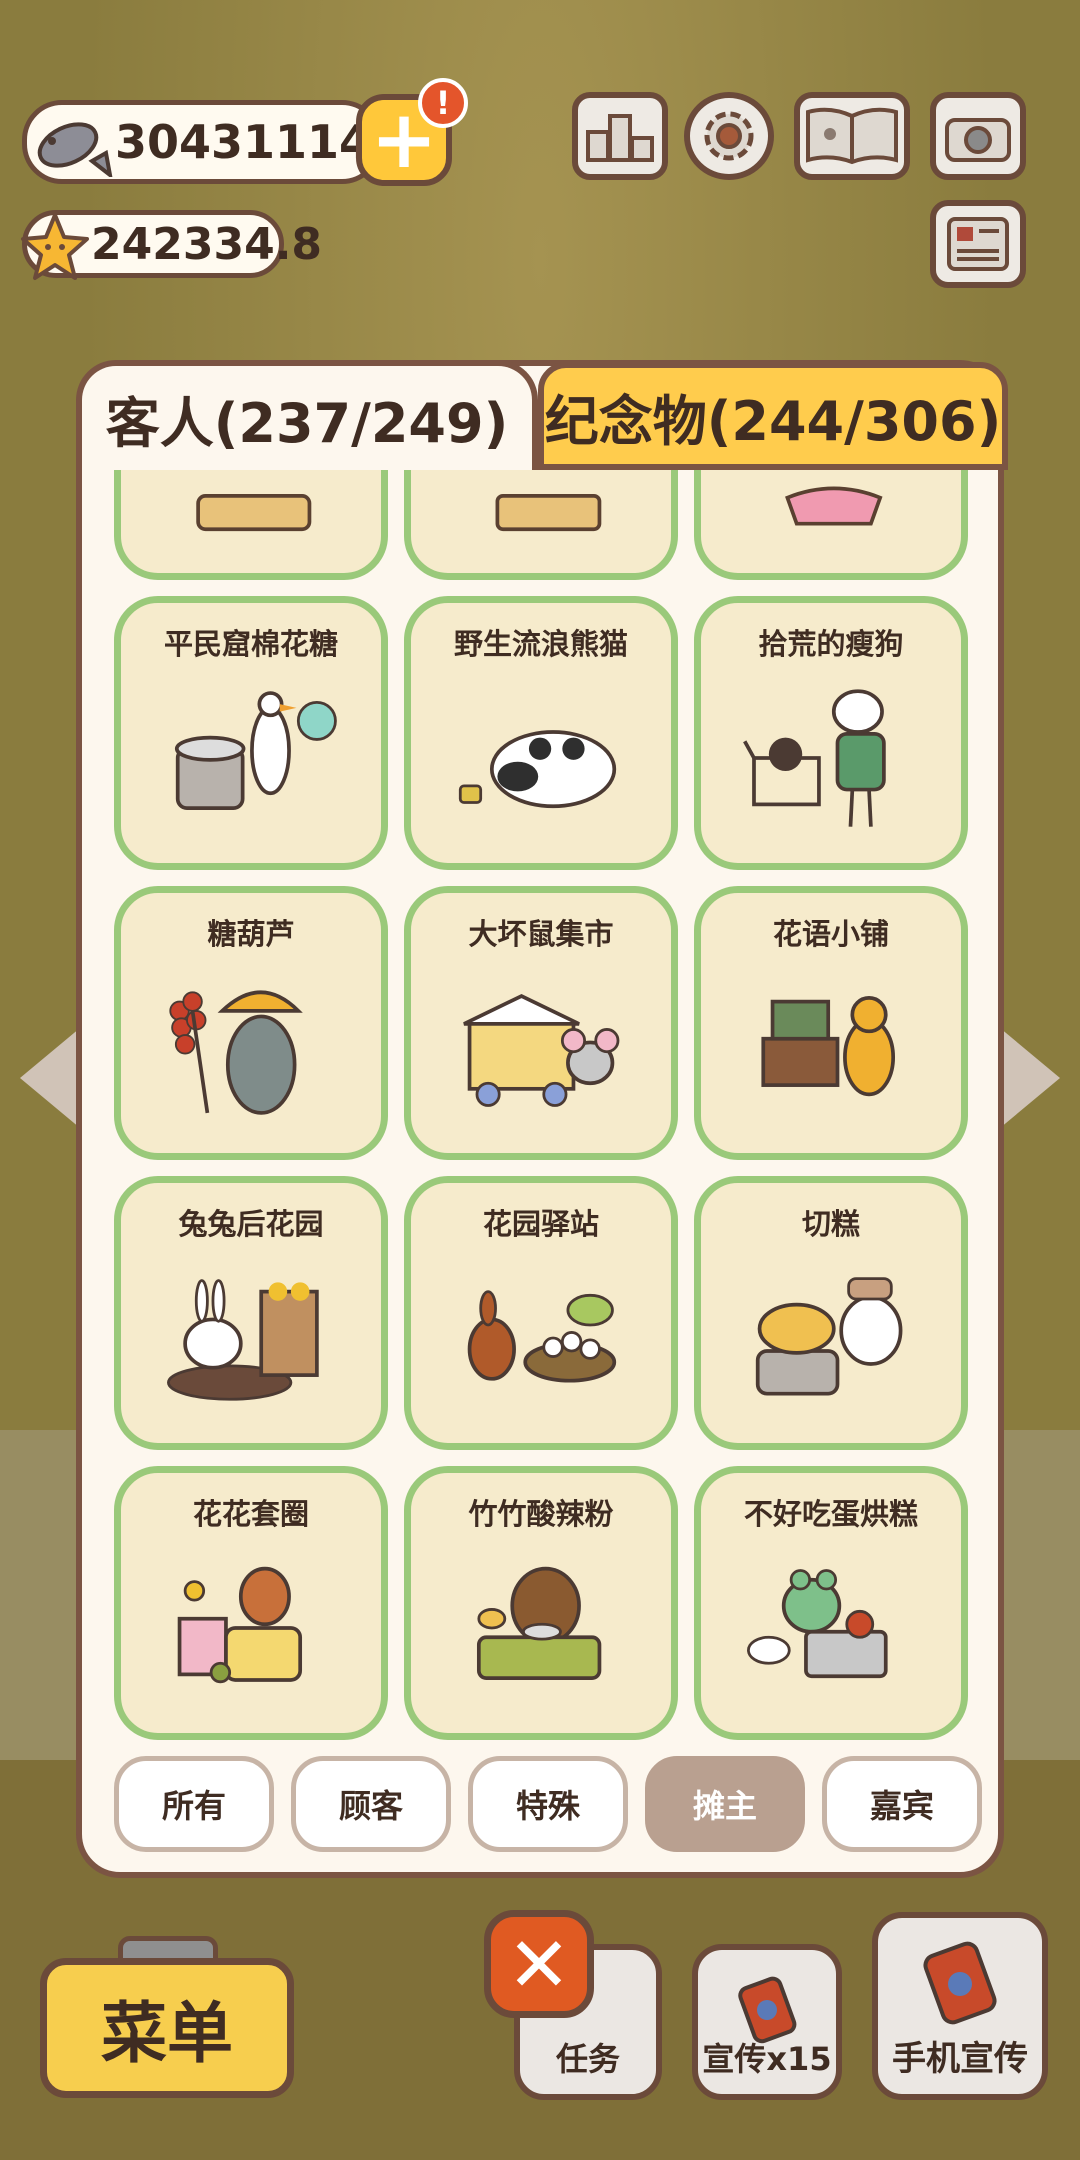  I want to click on newspaper-icon, so click(978, 244).